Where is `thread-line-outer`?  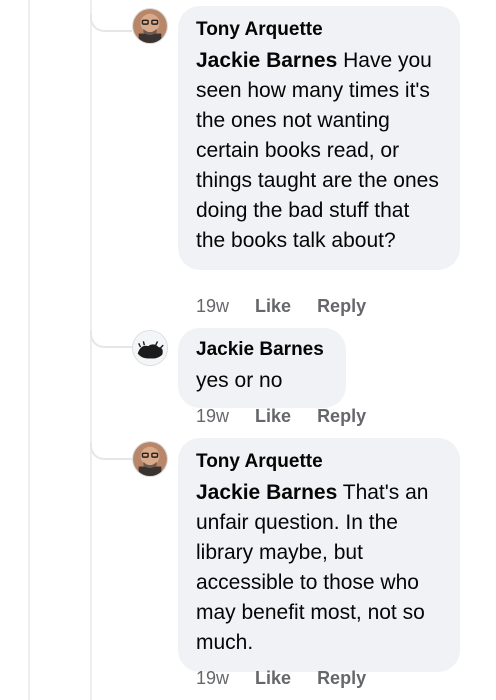
thread-line-outer is located at coordinates (29, 350).